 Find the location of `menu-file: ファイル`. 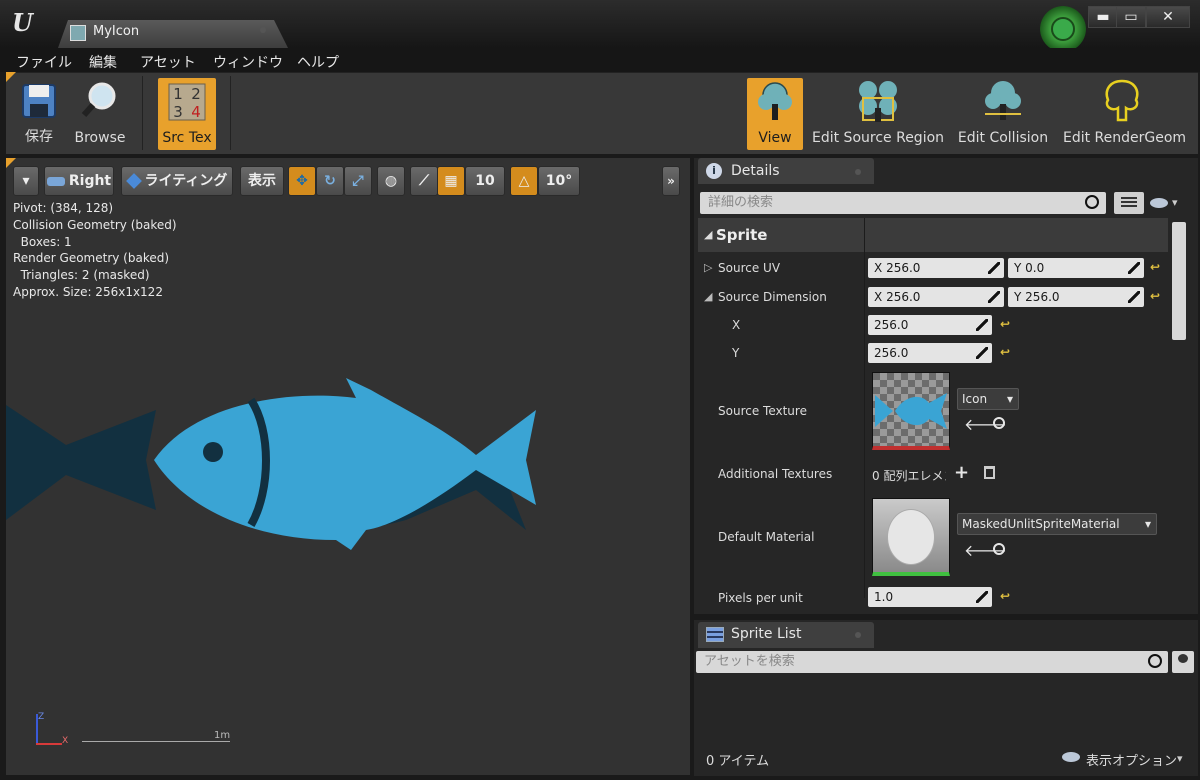

menu-file: ファイル is located at coordinates (44, 62).